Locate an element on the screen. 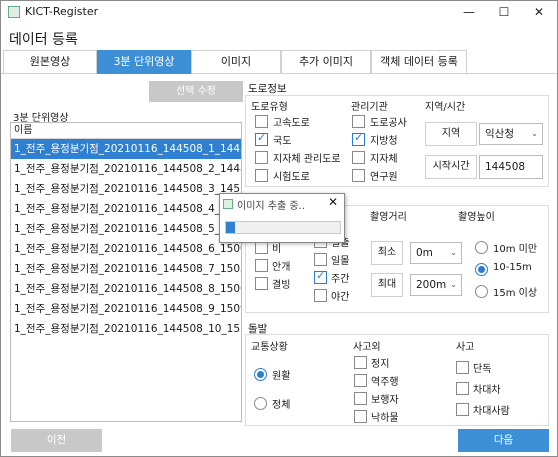 Image resolution: width=558 pixels, height=457 pixels. option-label: 낙하물 is located at coordinates (385, 418).